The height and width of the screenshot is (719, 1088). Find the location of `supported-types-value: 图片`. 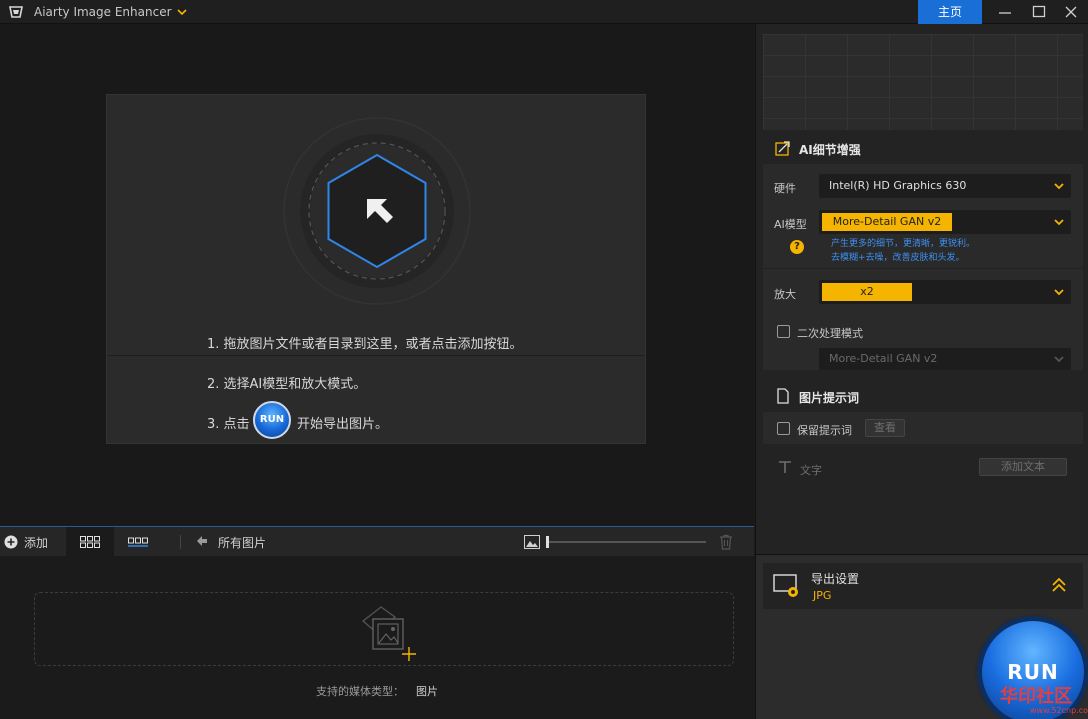

supported-types-value: 图片 is located at coordinates (427, 691).